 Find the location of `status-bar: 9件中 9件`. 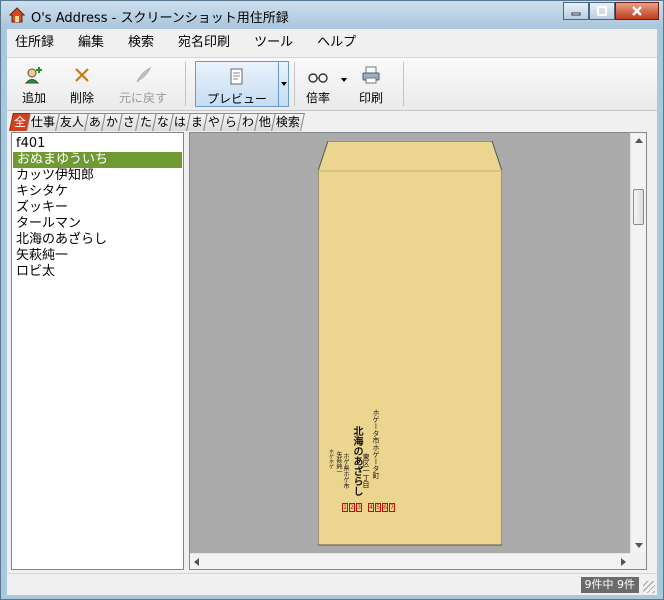

status-bar: 9件中 9件 is located at coordinates (332, 584).